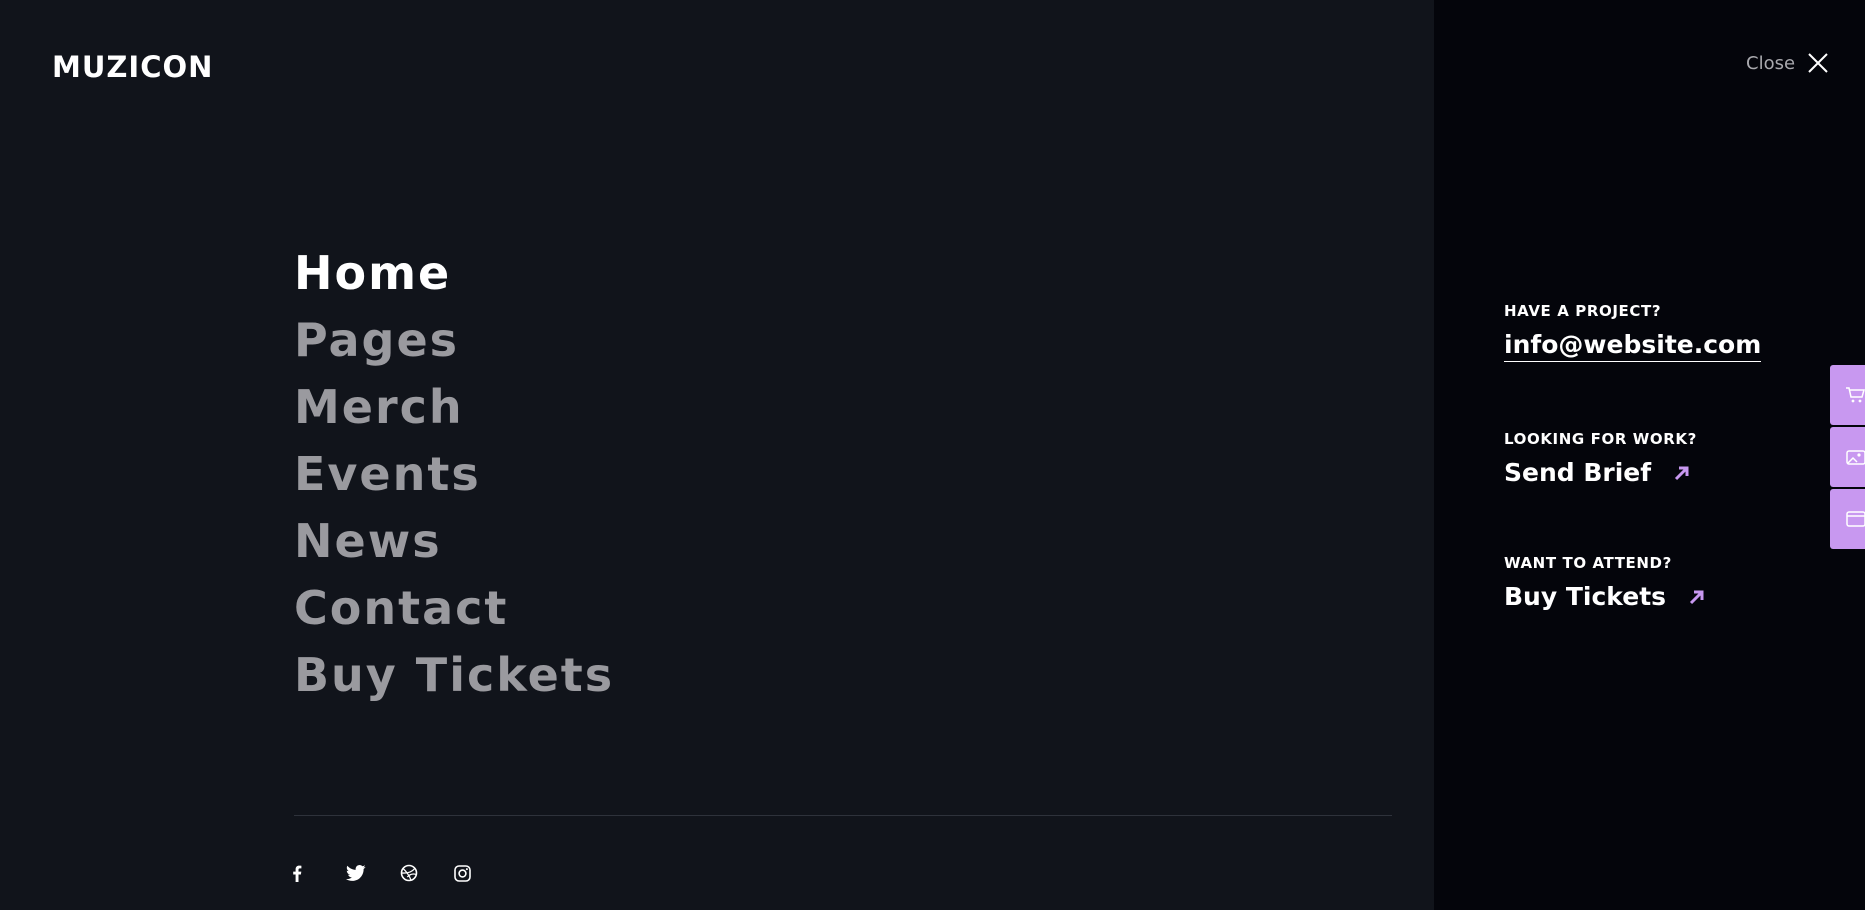 This screenshot has width=1865, height=910. What do you see at coordinates (132, 67) in the screenshot?
I see `logo: MUZICON` at bounding box center [132, 67].